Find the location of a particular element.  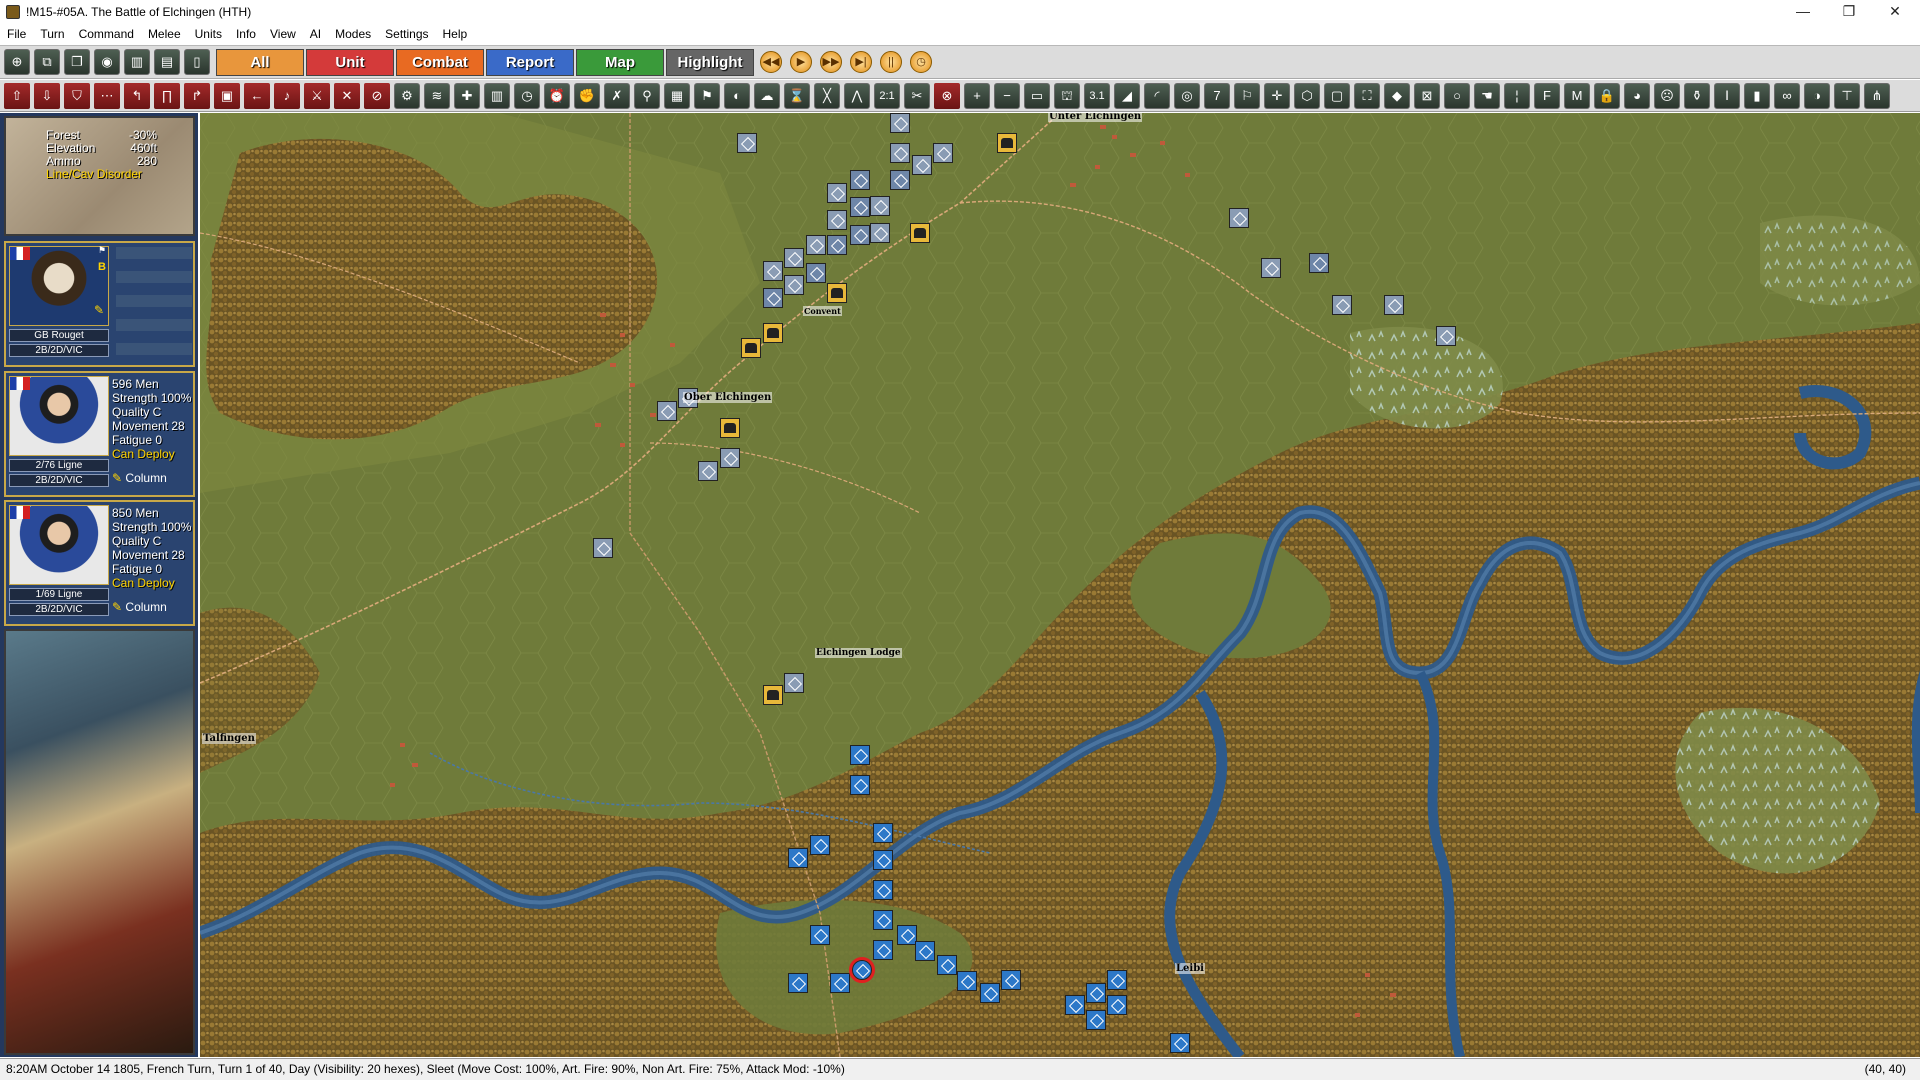

fist-icon: ✊ is located at coordinates (587, 96).